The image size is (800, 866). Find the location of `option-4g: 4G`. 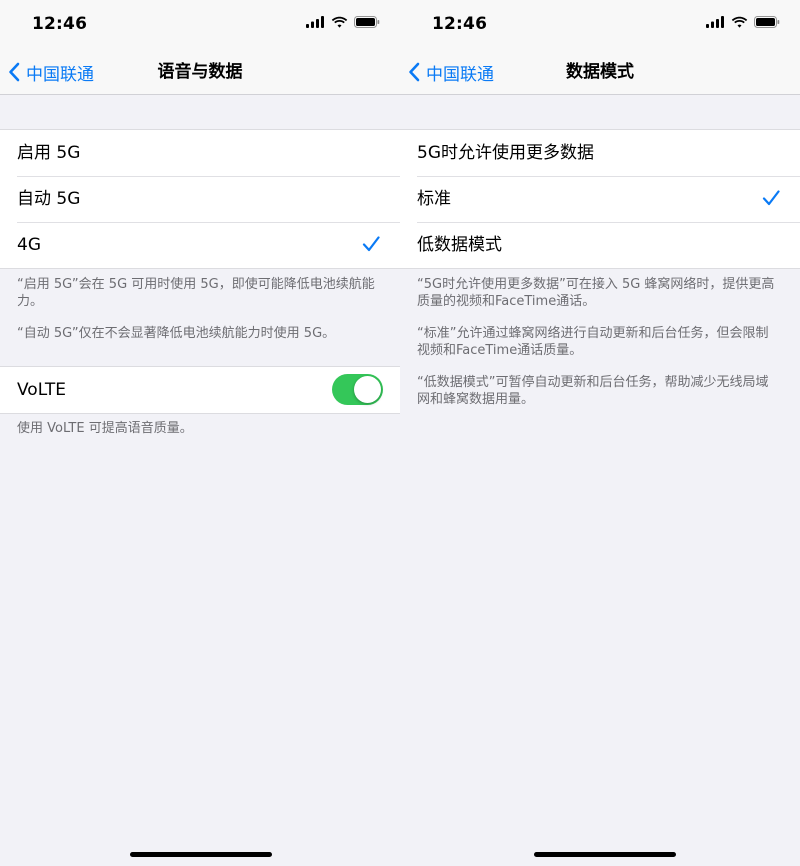

option-4g: 4G is located at coordinates (200, 245).